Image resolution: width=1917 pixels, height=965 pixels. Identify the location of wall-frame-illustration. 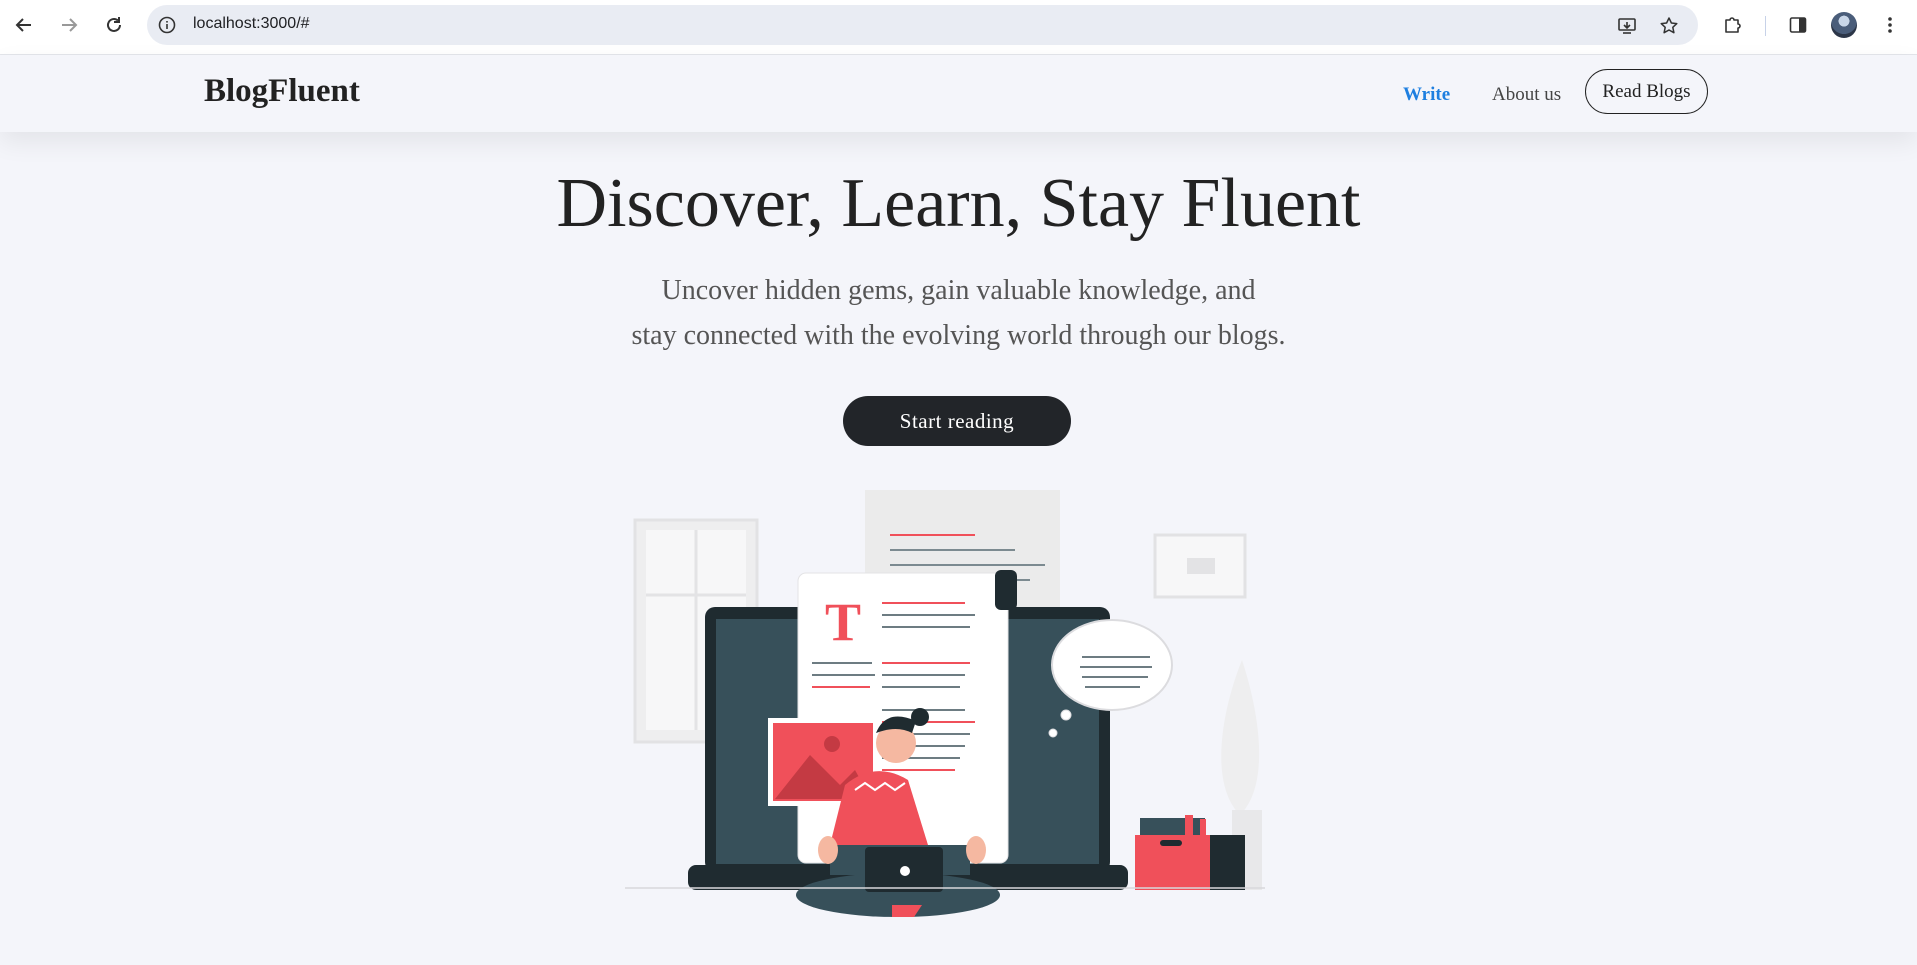
(1200, 566).